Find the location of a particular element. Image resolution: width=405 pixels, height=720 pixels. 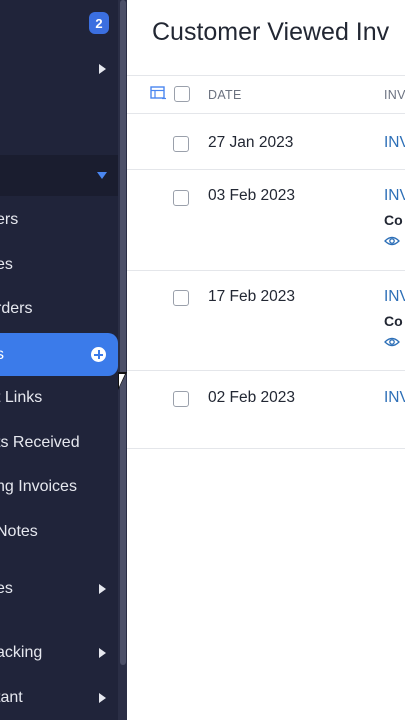

add-invoice-icon is located at coordinates (98, 354).